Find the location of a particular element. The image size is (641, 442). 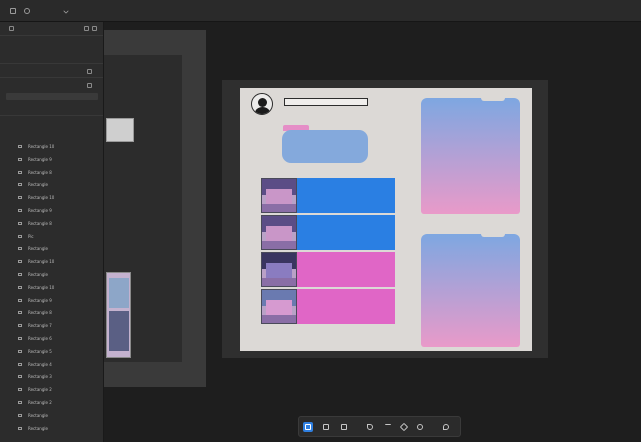

layer-row: Rectangle 7 is located at coordinates (53, 325).